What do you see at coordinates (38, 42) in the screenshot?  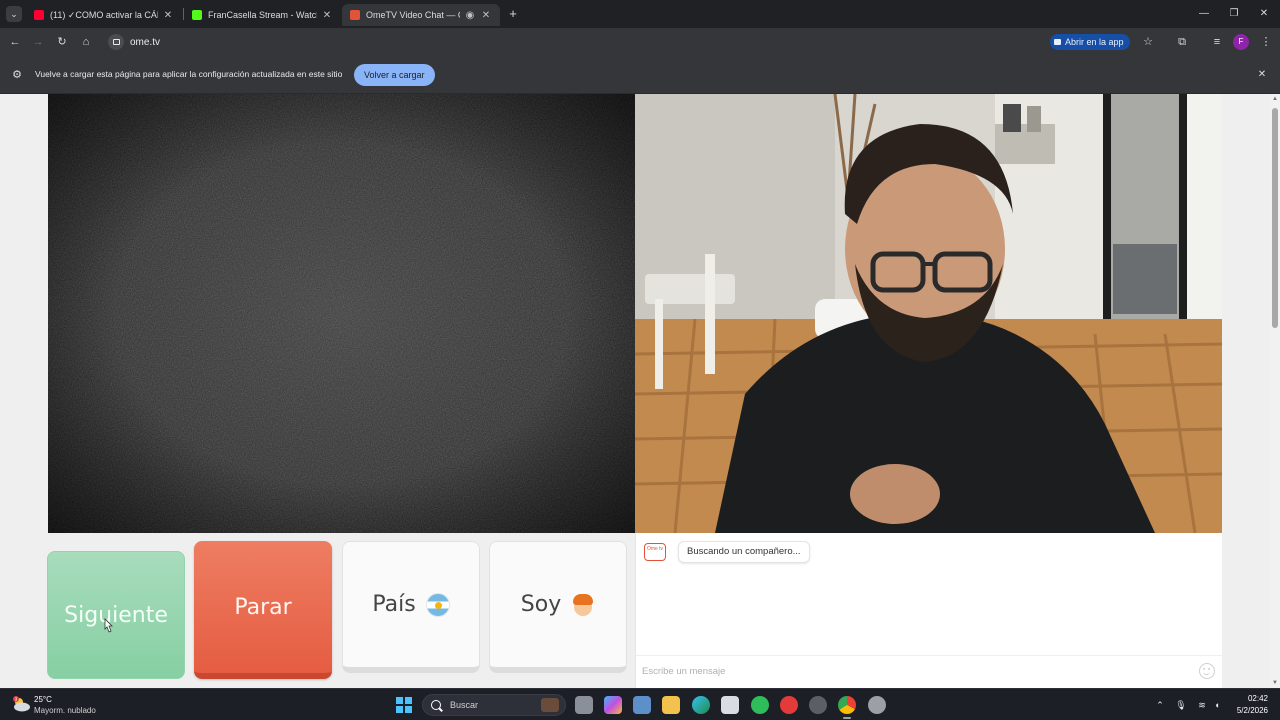 I see `forward-arrow-icon: →` at bounding box center [38, 42].